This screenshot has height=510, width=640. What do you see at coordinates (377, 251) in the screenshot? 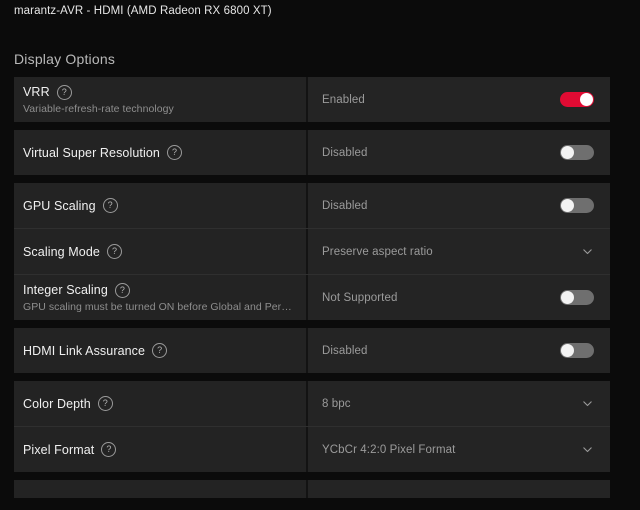
I see `setting-value: Preserve aspect ratio` at bounding box center [377, 251].